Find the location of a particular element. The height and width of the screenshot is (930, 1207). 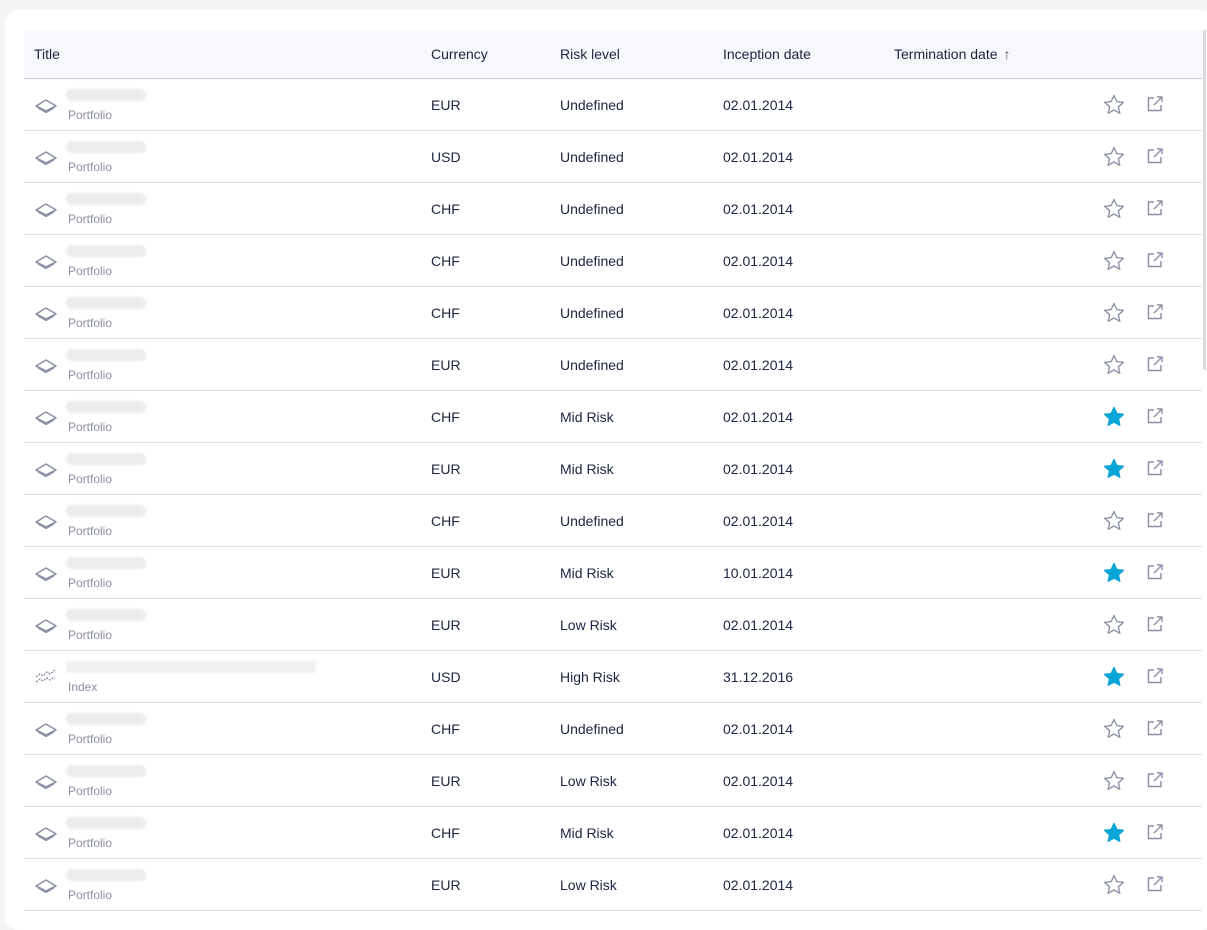

table-row: Portfolio EUR Mid Risk 10.01.2014 is located at coordinates (613, 573).